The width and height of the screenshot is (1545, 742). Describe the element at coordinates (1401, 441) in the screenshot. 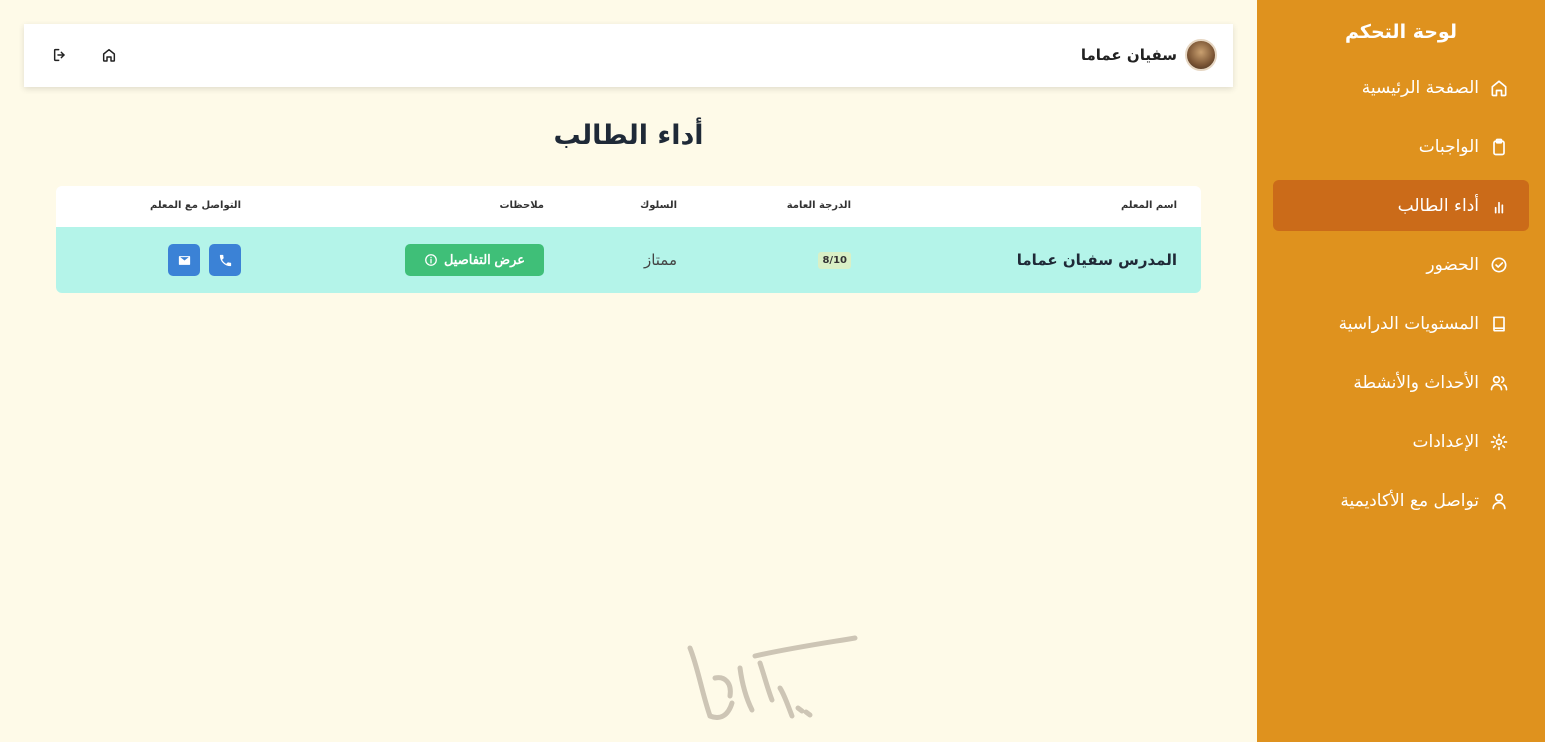

I see `sidebar-item-settings: الإعدادات` at that location.